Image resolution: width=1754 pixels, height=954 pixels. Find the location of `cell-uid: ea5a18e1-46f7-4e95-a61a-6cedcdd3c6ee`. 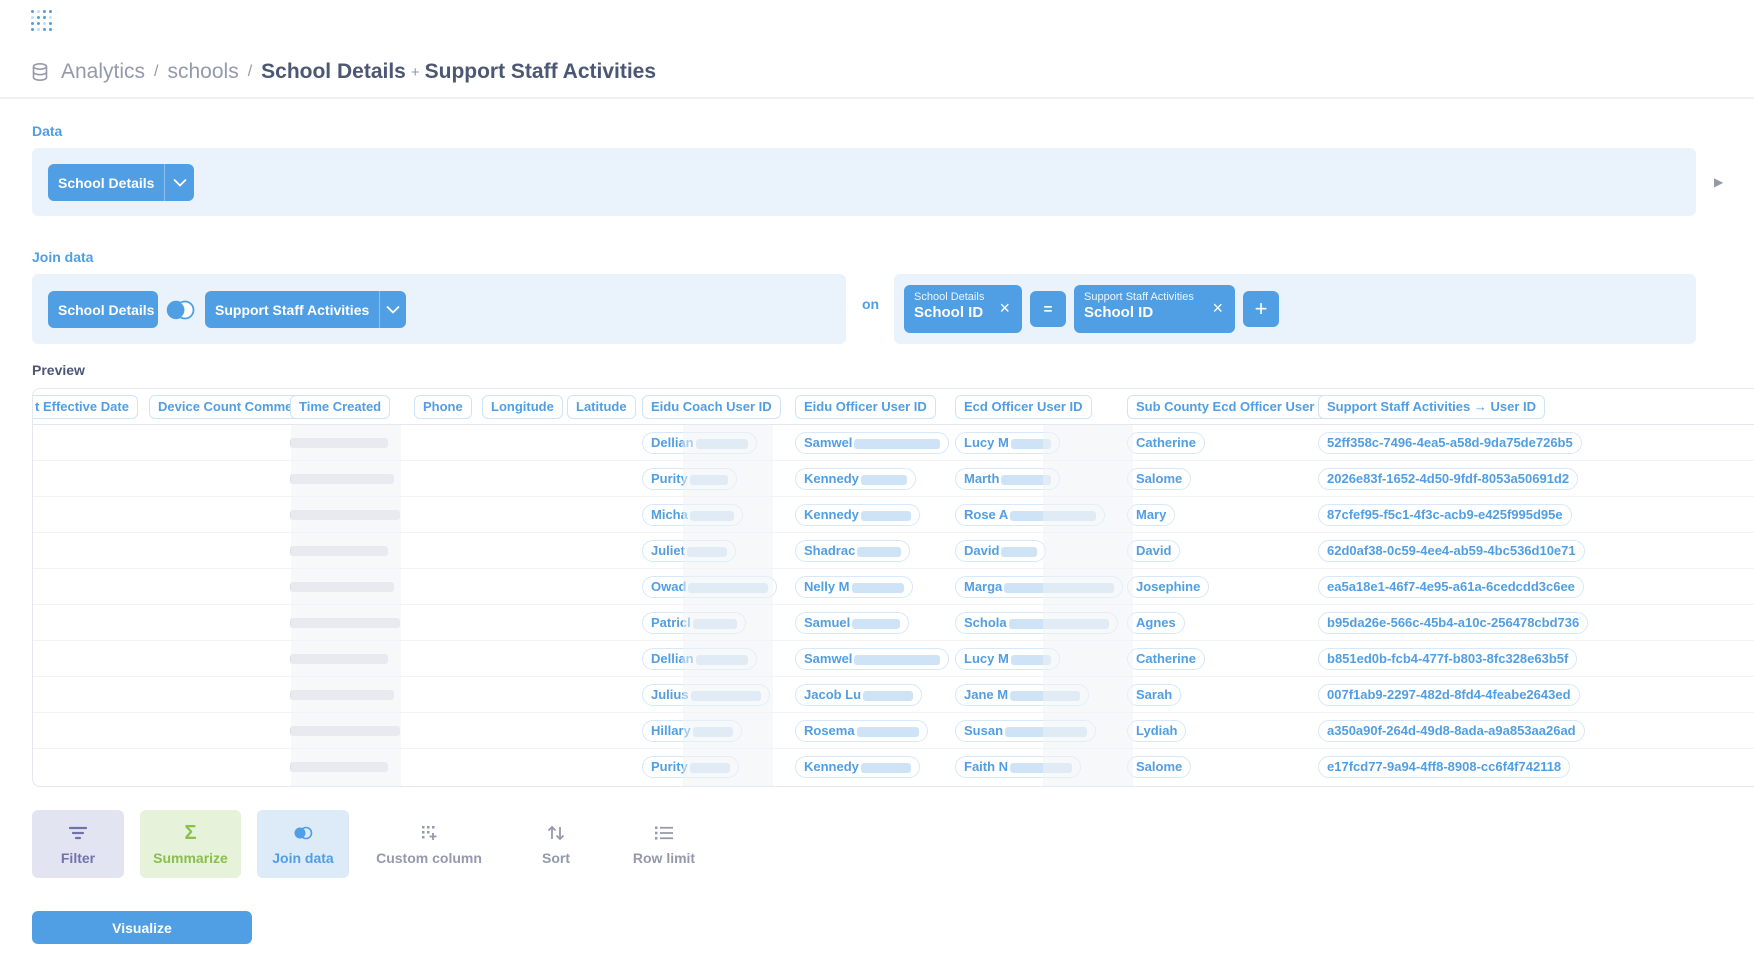

cell-uid: ea5a18e1-46f7-4e95-a61a-6cedcdd3c6ee is located at coordinates (1451, 587).